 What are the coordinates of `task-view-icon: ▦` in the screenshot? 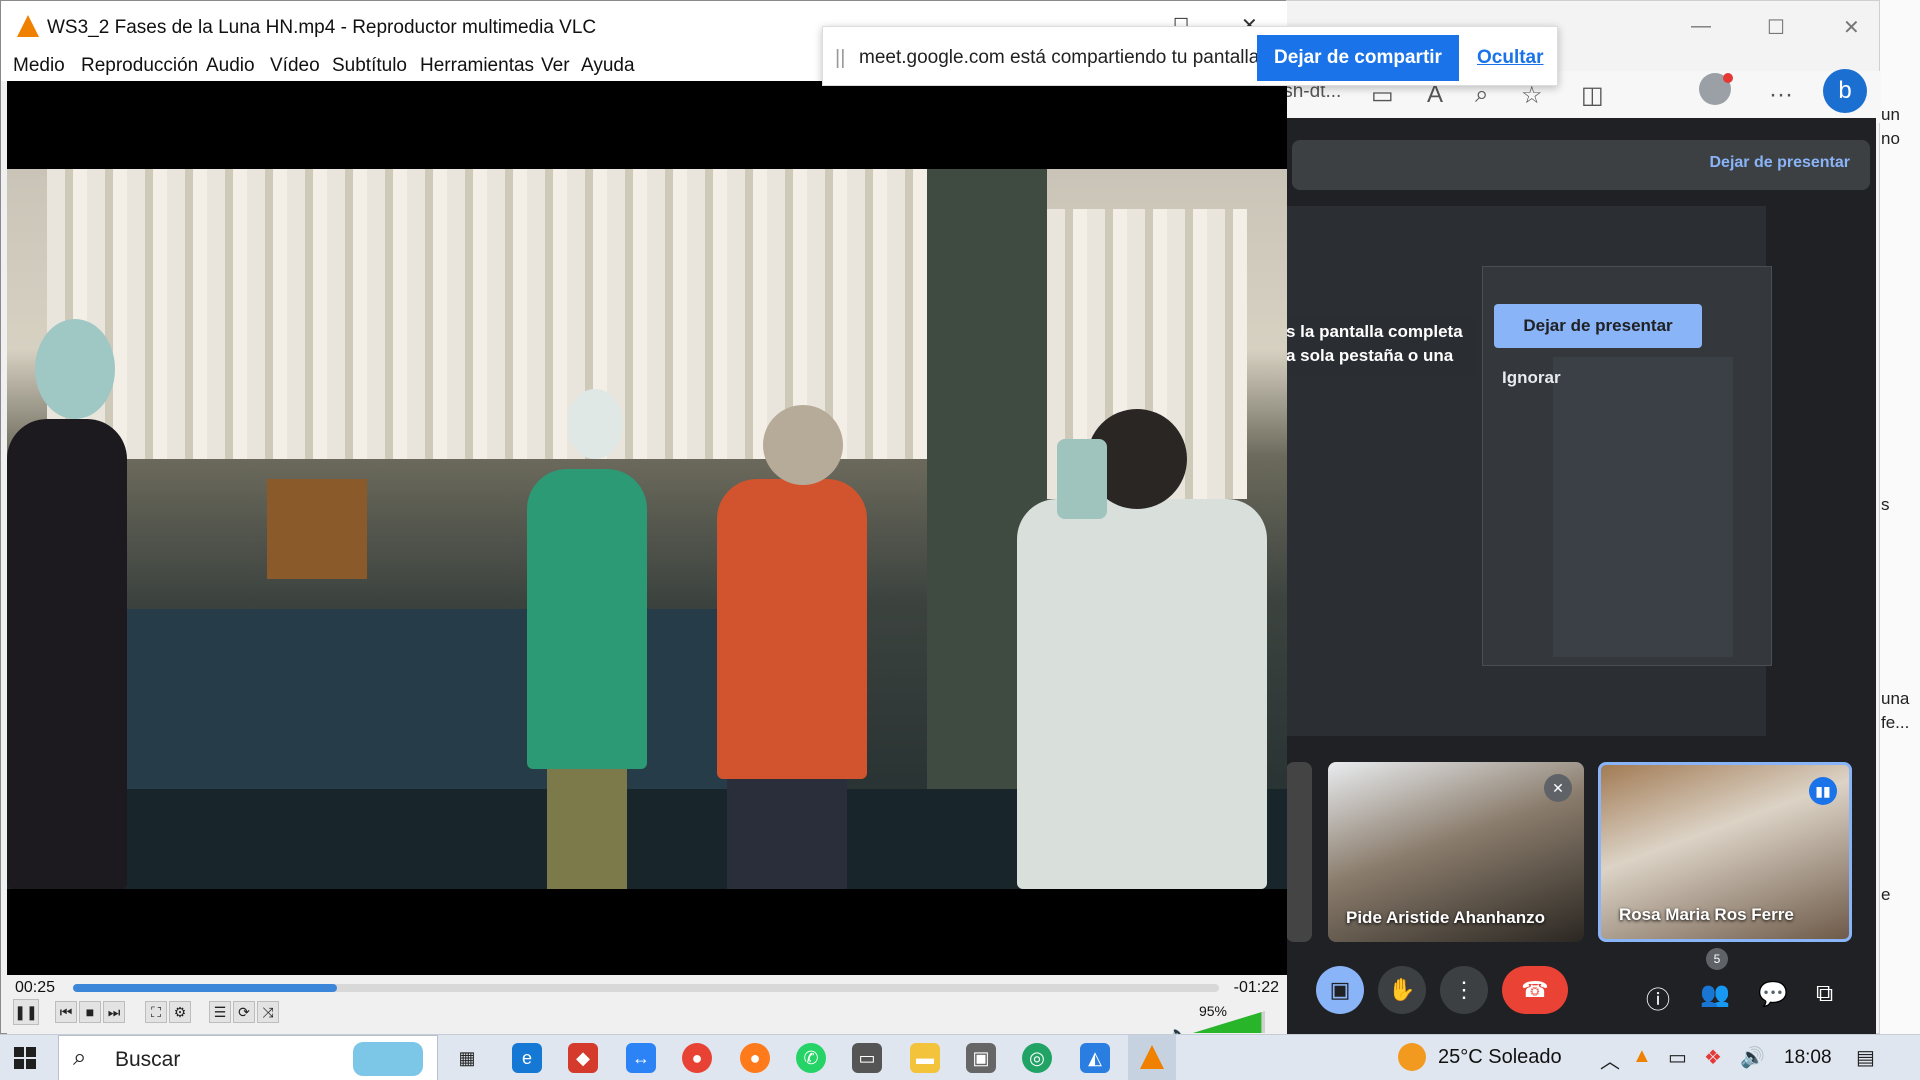 It's located at (467, 1058).